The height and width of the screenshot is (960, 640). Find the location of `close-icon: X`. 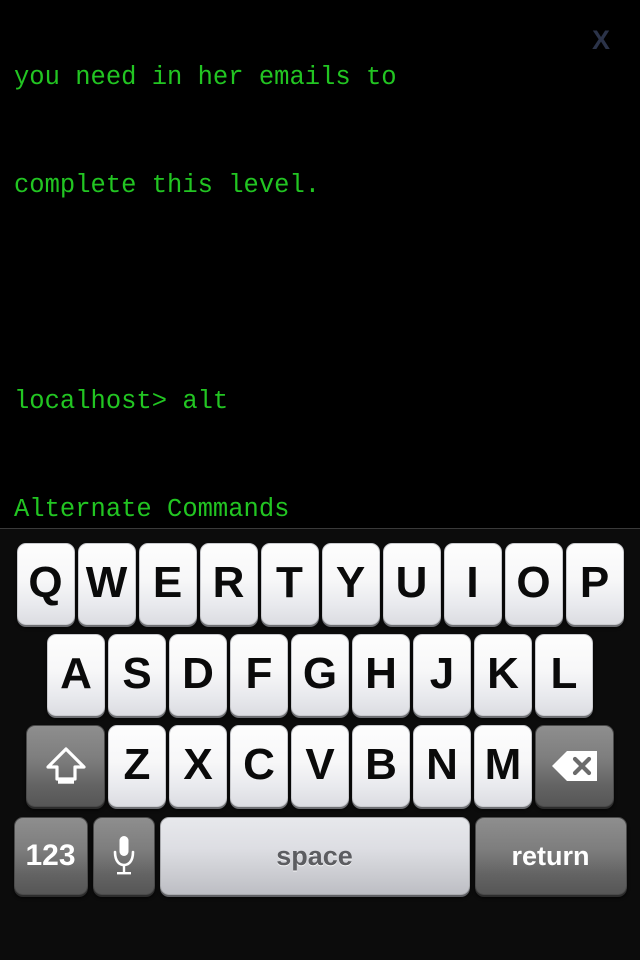

close-icon: X is located at coordinates (601, 40).